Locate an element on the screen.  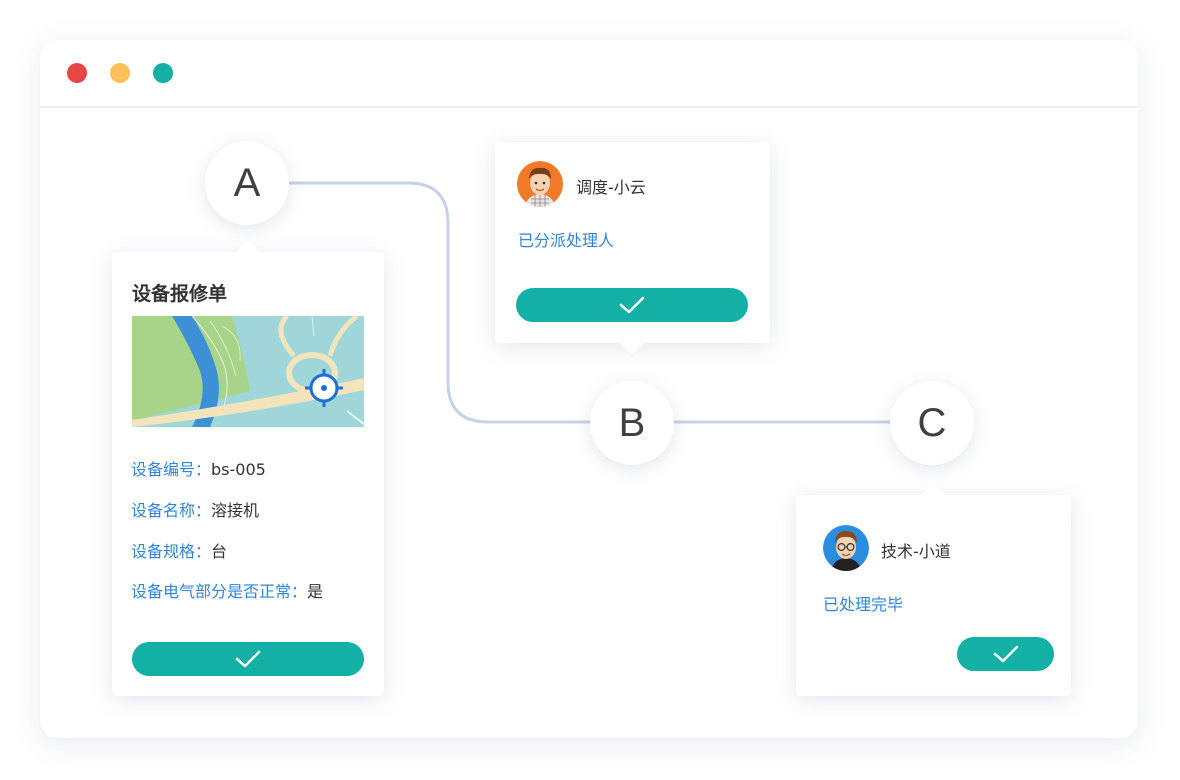
field-electrical-ok: 设备电气部分是否正常：是 is located at coordinates (227, 590).